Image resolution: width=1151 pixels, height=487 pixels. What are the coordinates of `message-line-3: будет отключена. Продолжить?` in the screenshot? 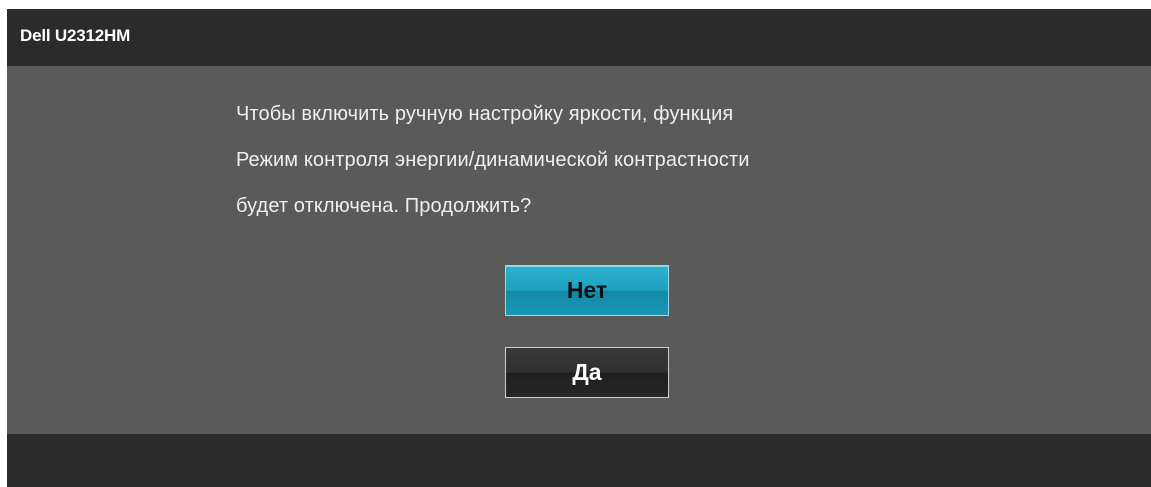 It's located at (384, 206).